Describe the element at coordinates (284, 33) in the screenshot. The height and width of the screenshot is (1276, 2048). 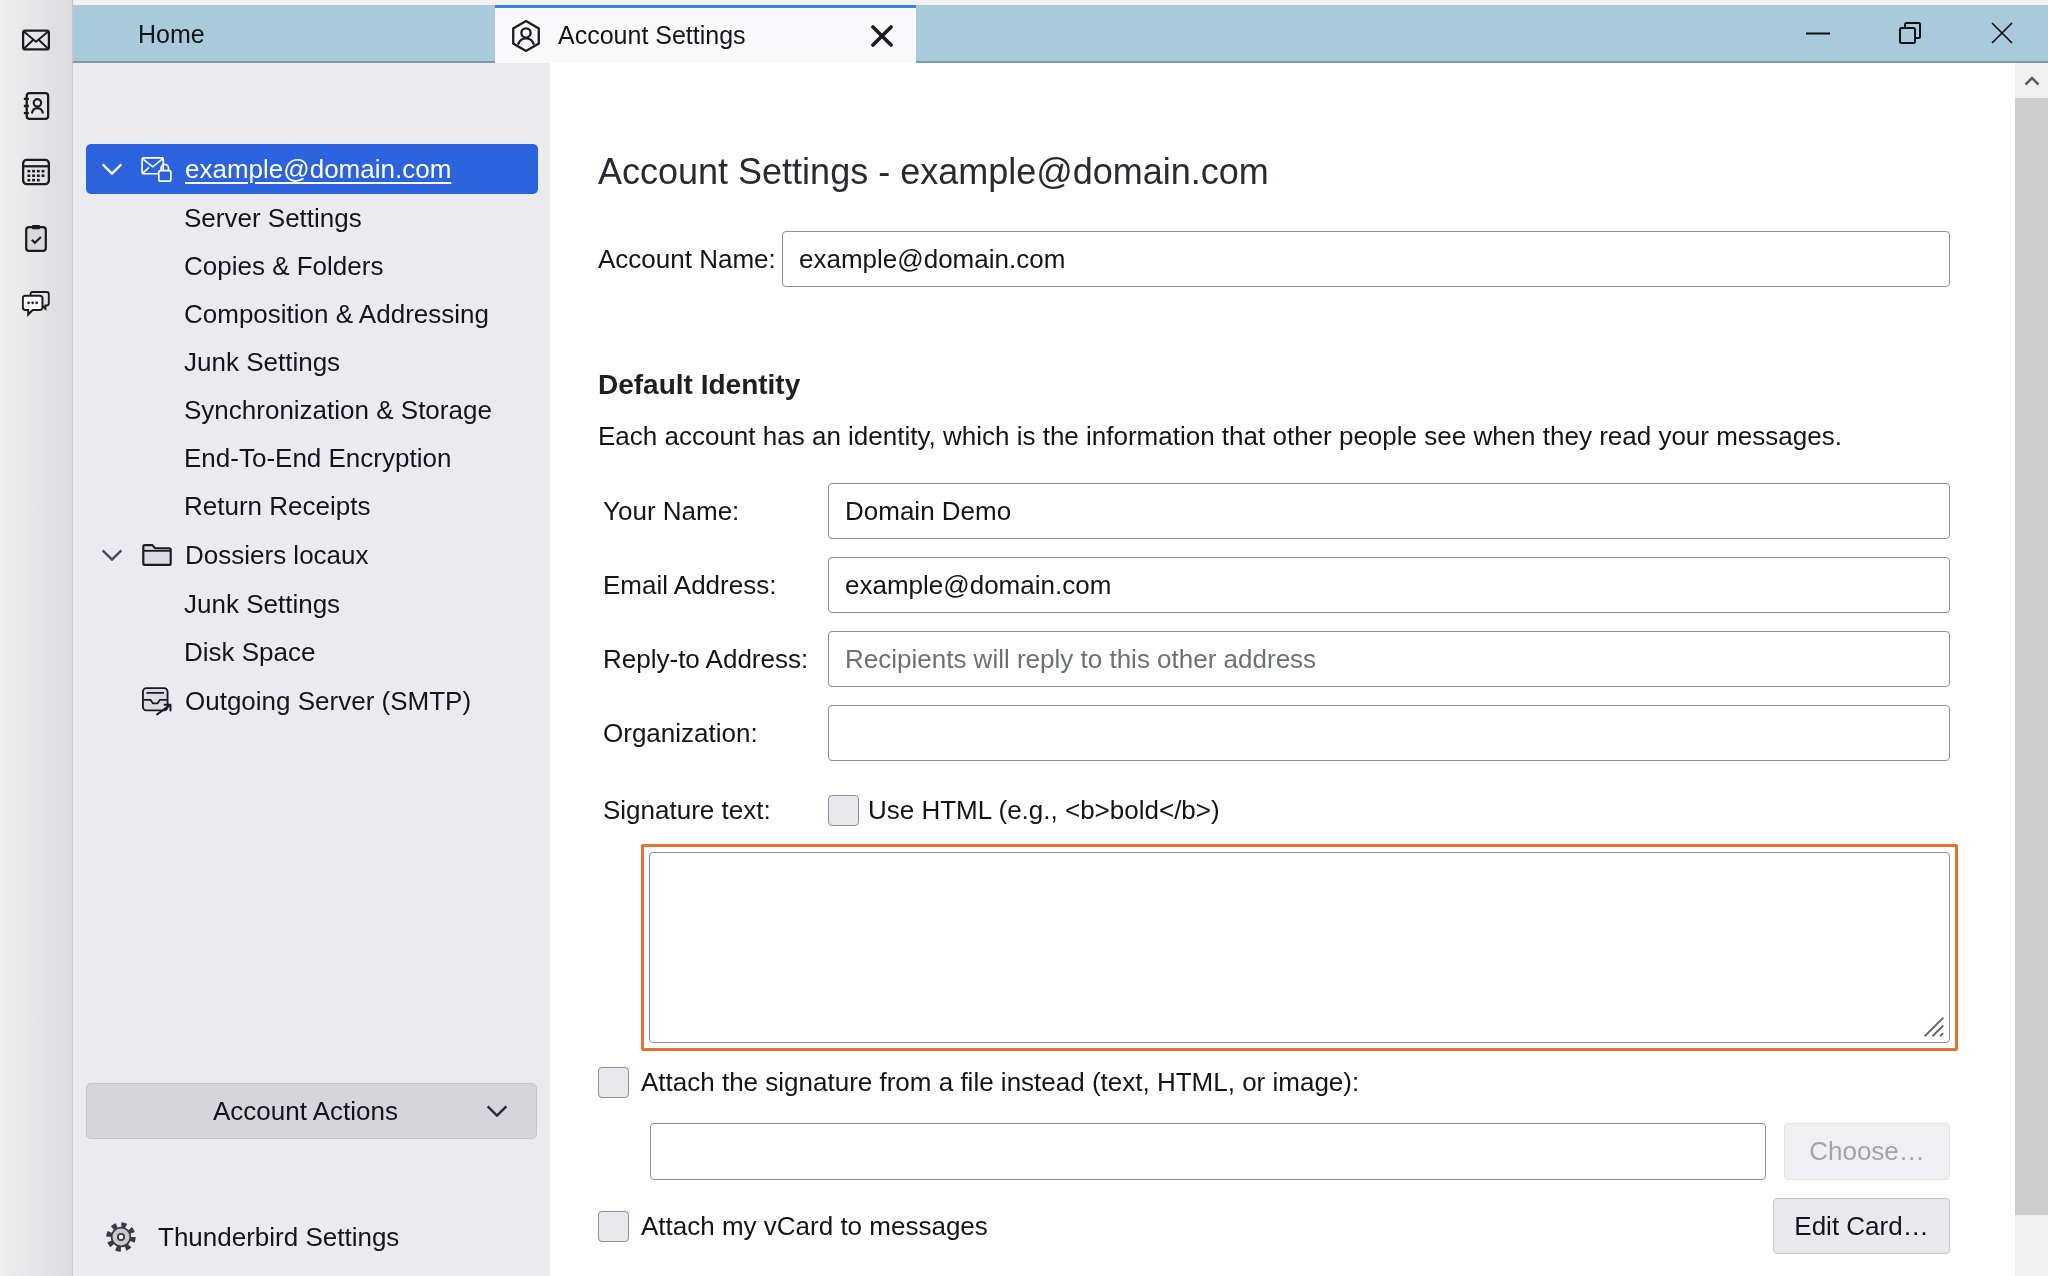
I see `tab: Home` at that location.